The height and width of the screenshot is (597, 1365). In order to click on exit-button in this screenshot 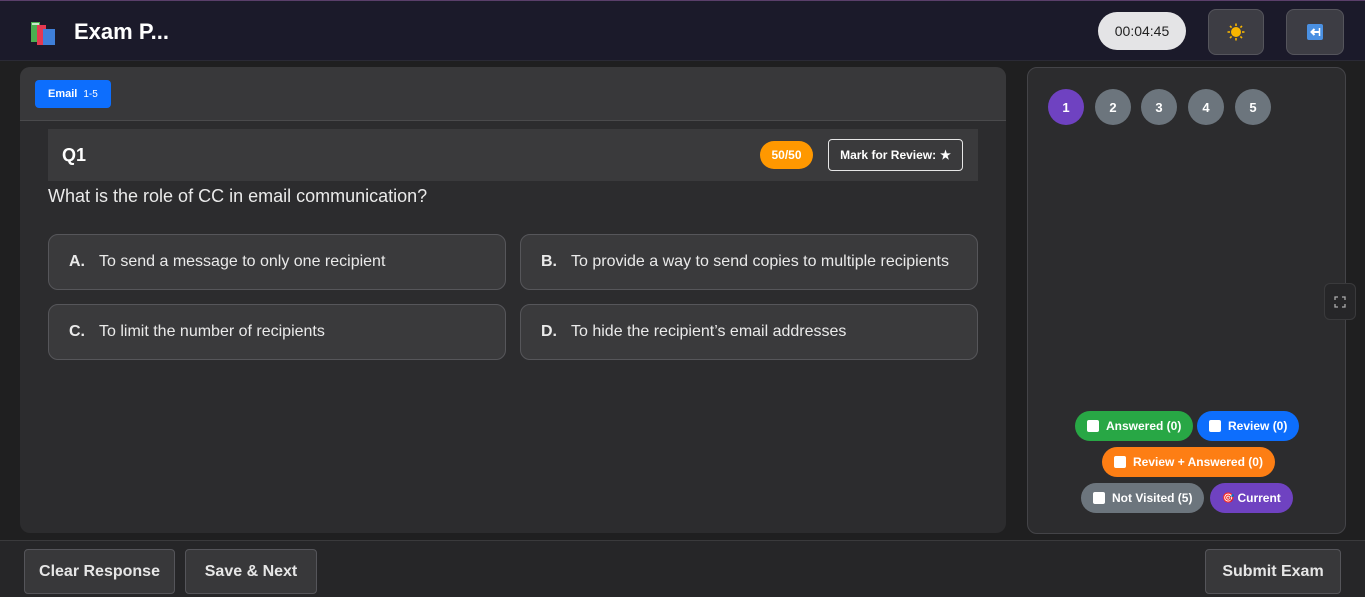, I will do `click(1315, 32)`.